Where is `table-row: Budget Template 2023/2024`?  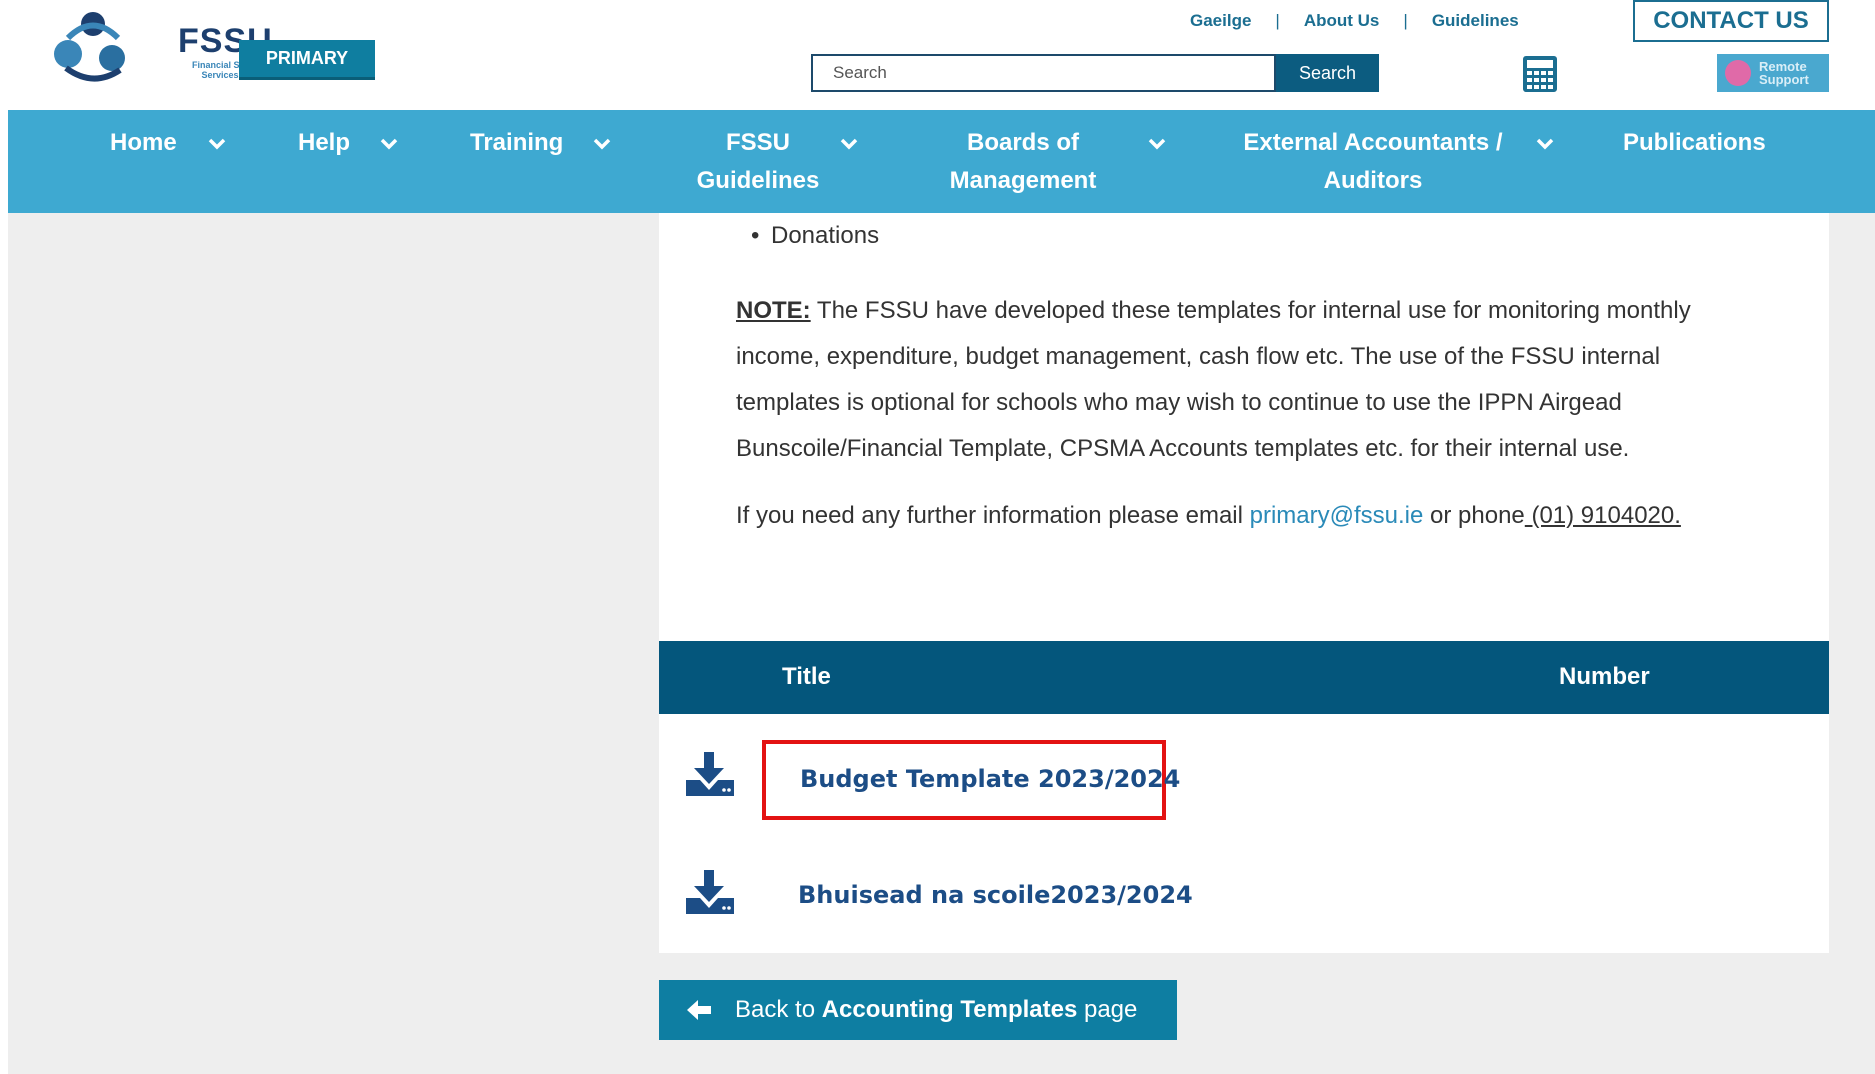 table-row: Budget Template 2023/2024 is located at coordinates (1244, 777).